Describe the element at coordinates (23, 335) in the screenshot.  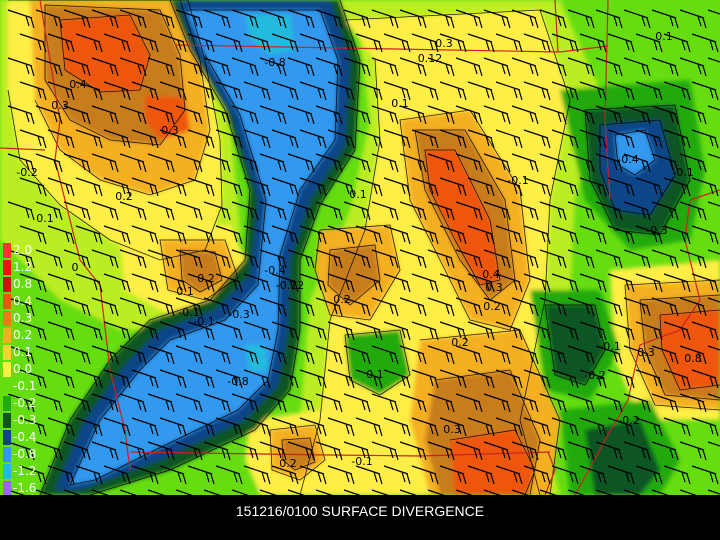
I see `legend-label: 0.2` at that location.